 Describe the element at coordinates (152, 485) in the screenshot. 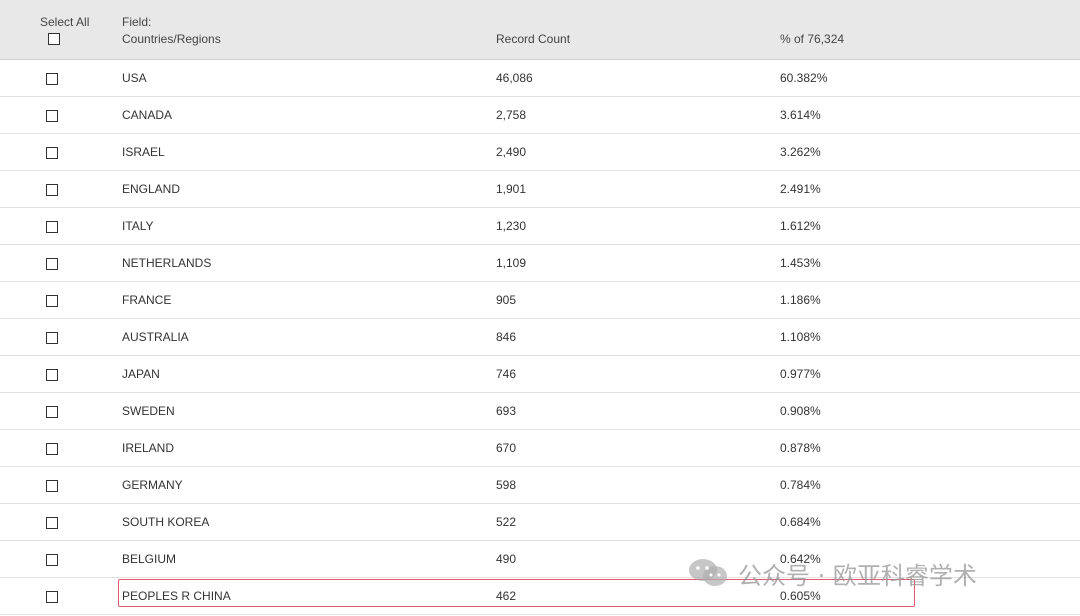

I see `country-cell: GERMANY` at that location.